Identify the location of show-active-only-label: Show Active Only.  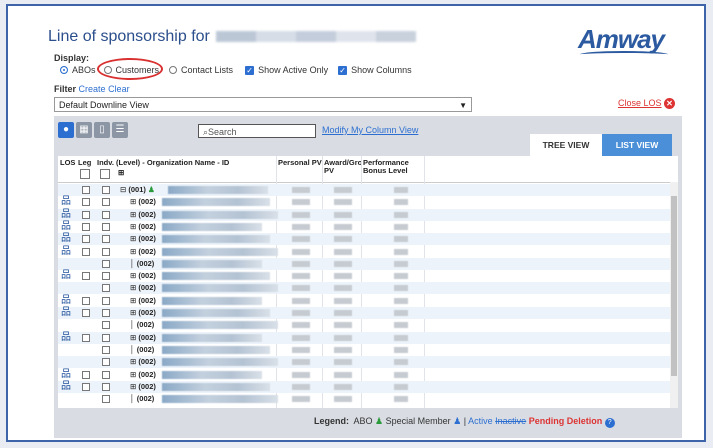
(293, 70).